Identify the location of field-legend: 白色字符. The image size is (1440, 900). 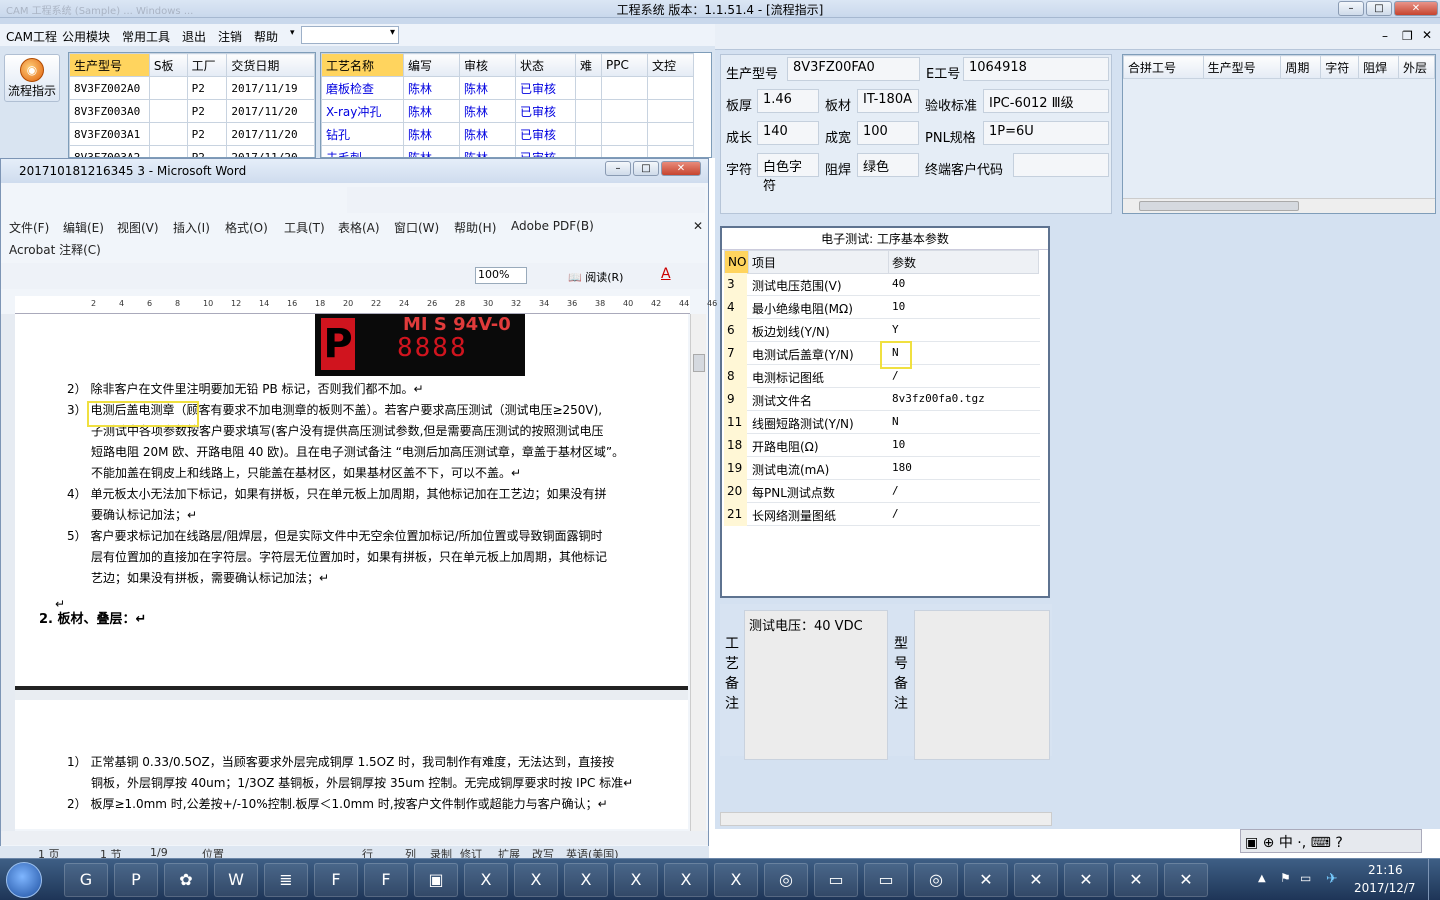
(788, 173).